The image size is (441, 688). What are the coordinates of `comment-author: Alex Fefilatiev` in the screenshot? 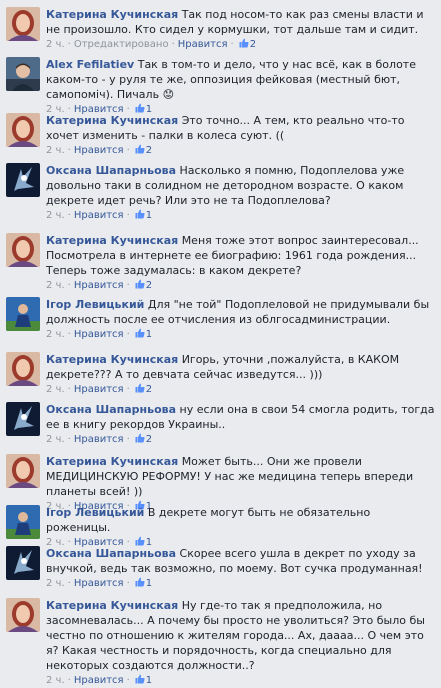 It's located at (90, 64).